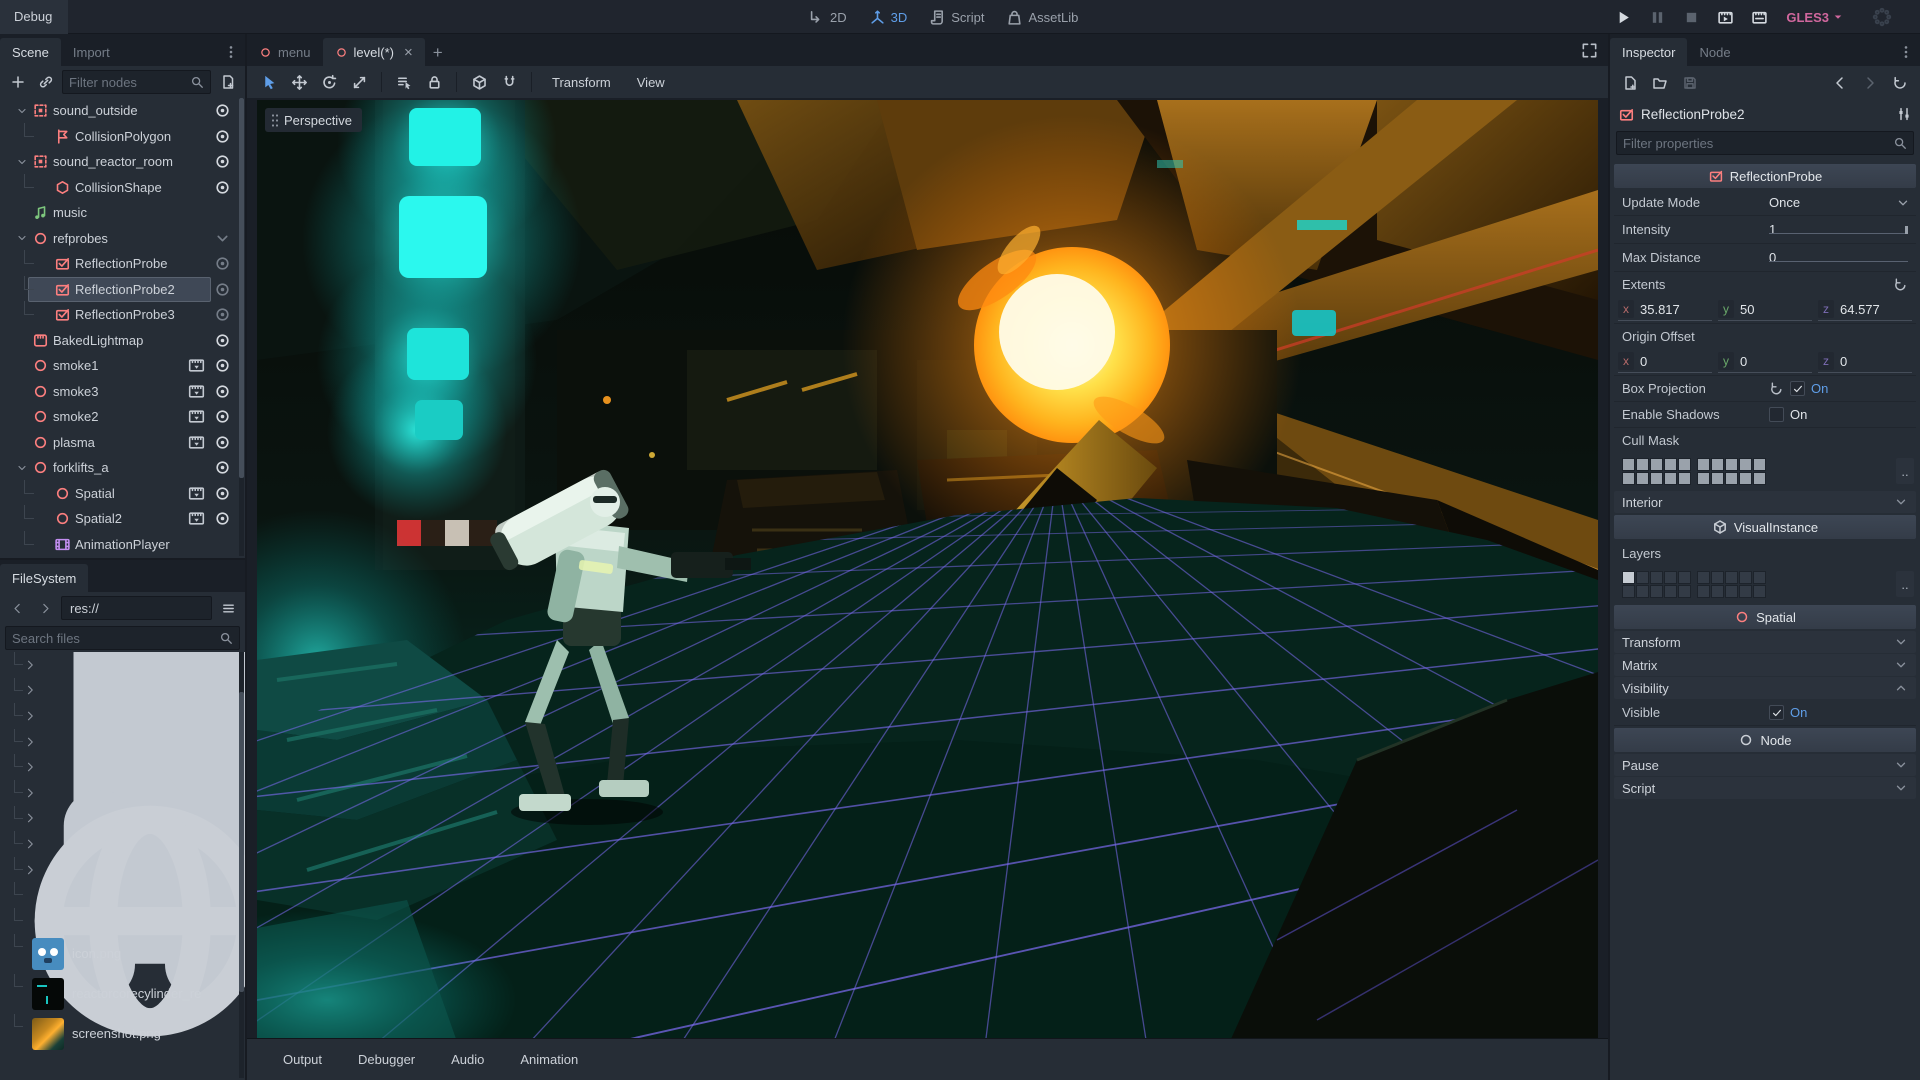 This screenshot has width=1920, height=1080. What do you see at coordinates (122, 111) in the screenshot?
I see `tree-node-sound_outside: sound_outside` at bounding box center [122, 111].